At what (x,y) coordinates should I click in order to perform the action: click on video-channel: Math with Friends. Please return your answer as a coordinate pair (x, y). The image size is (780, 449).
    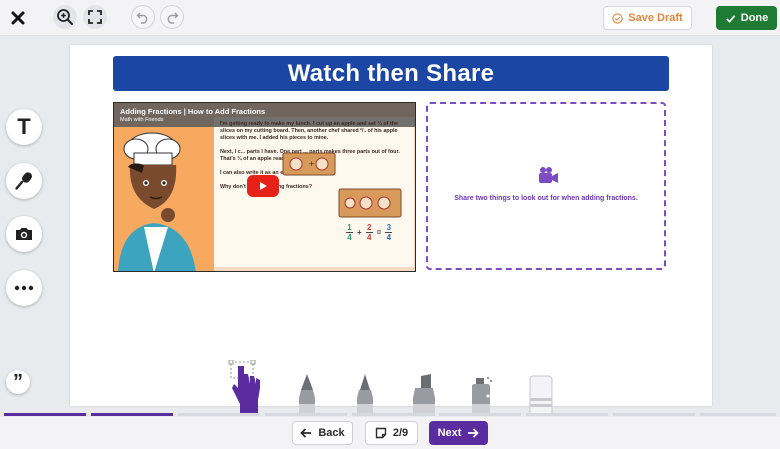
    Looking at the image, I should click on (142, 120).